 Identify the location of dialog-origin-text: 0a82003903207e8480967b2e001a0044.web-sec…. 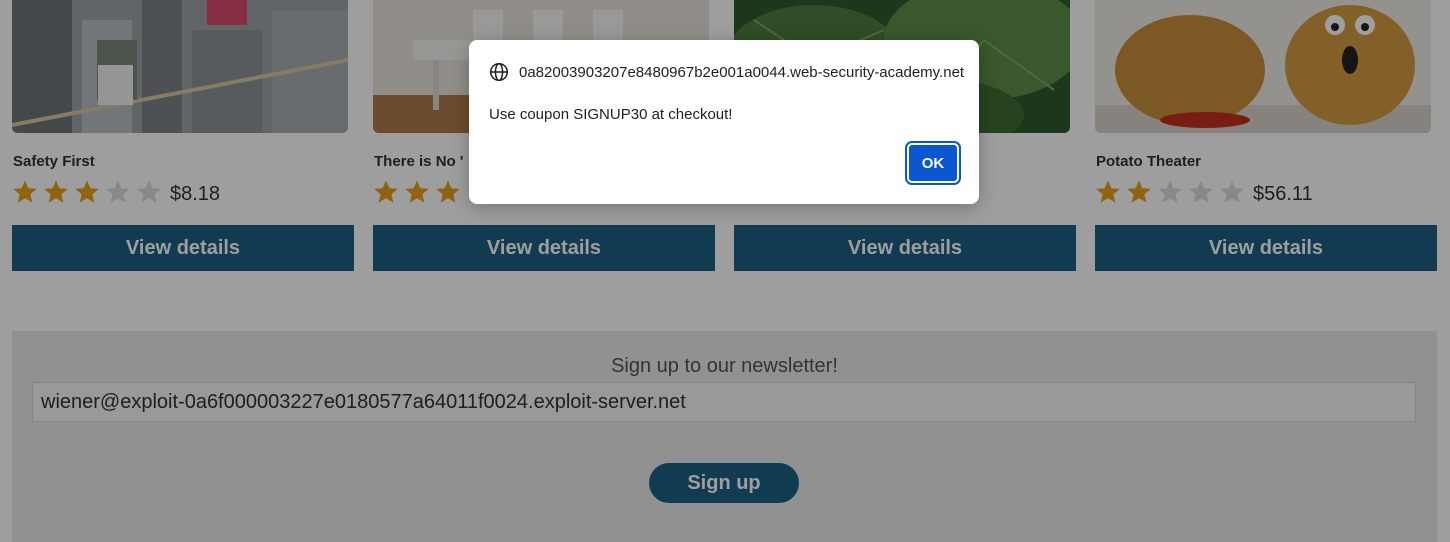
(742, 72).